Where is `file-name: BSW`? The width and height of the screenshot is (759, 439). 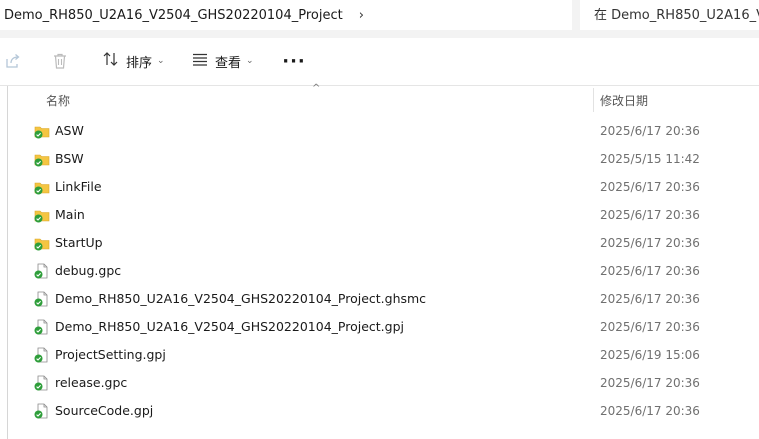 file-name: BSW is located at coordinates (69, 158).